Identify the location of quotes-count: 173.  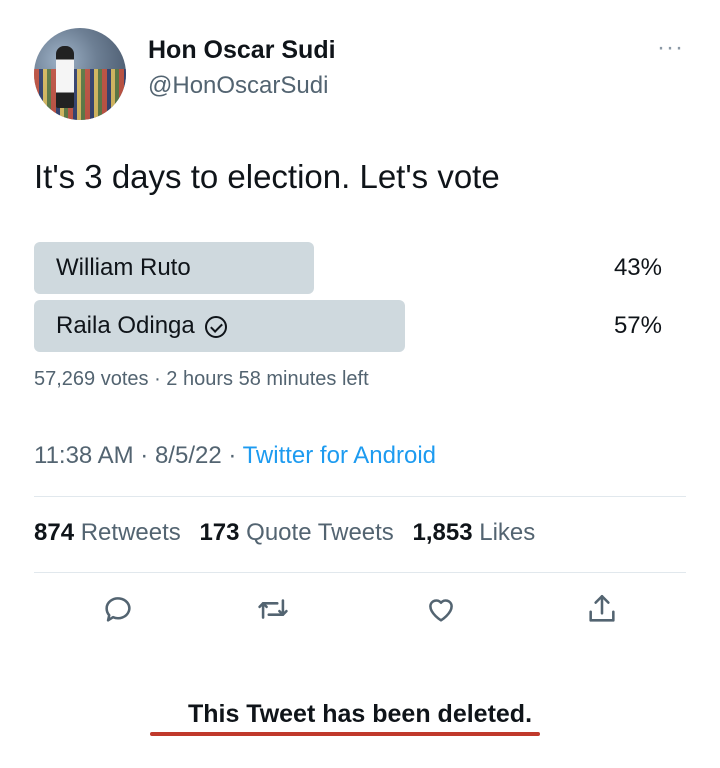
(219, 532).